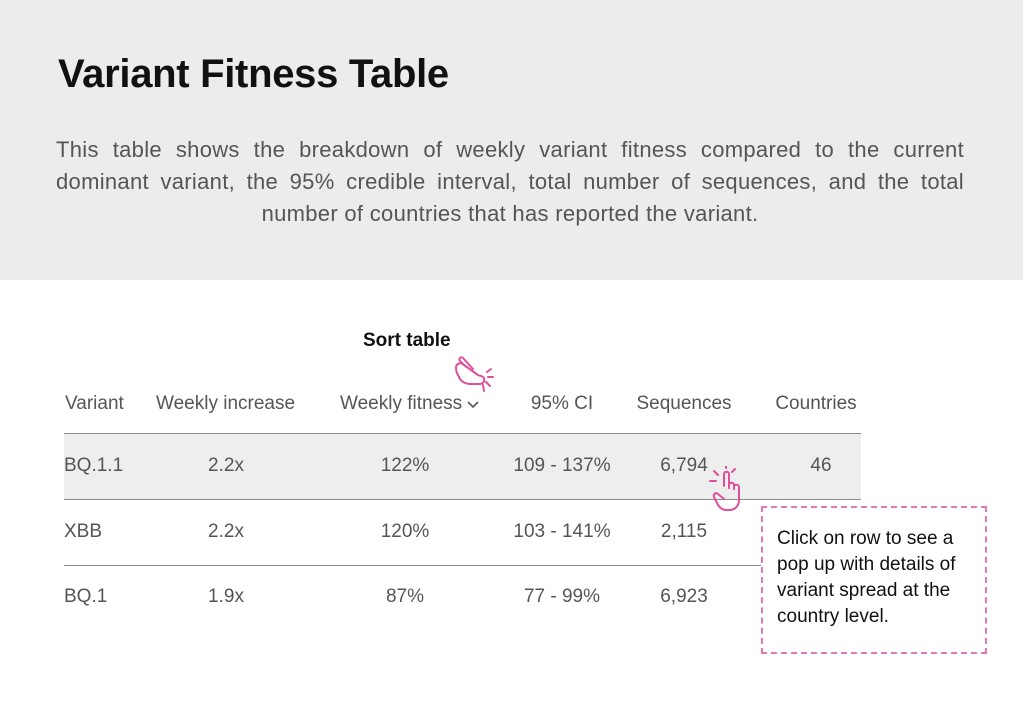  What do you see at coordinates (562, 531) in the screenshot?
I see `cell-ci: 103 - 141%` at bounding box center [562, 531].